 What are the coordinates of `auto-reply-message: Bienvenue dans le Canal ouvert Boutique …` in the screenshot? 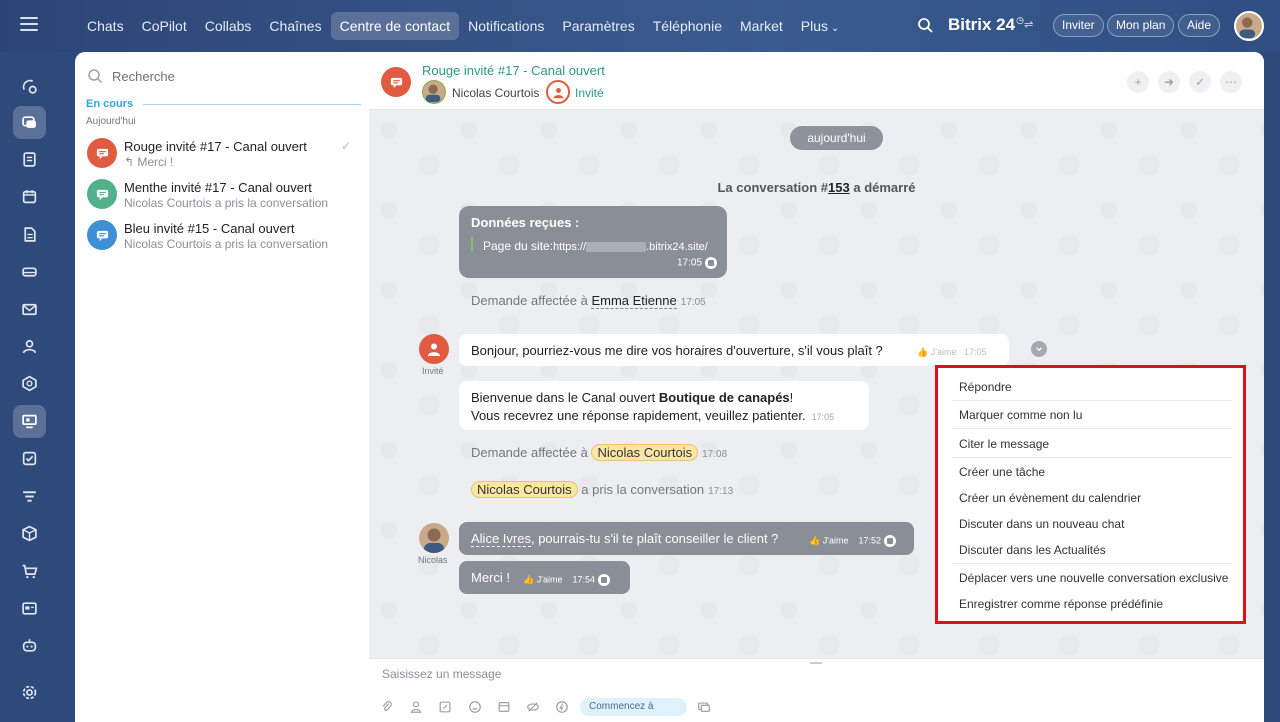 It's located at (664, 405).